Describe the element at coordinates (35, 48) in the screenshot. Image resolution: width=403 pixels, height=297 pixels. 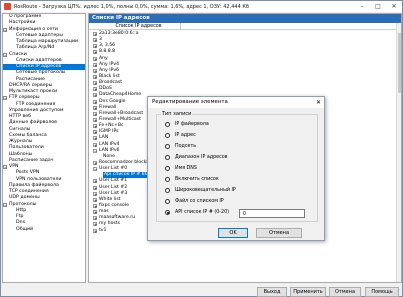
I see `tree-item-label: Таблица Arp/Nd` at that location.